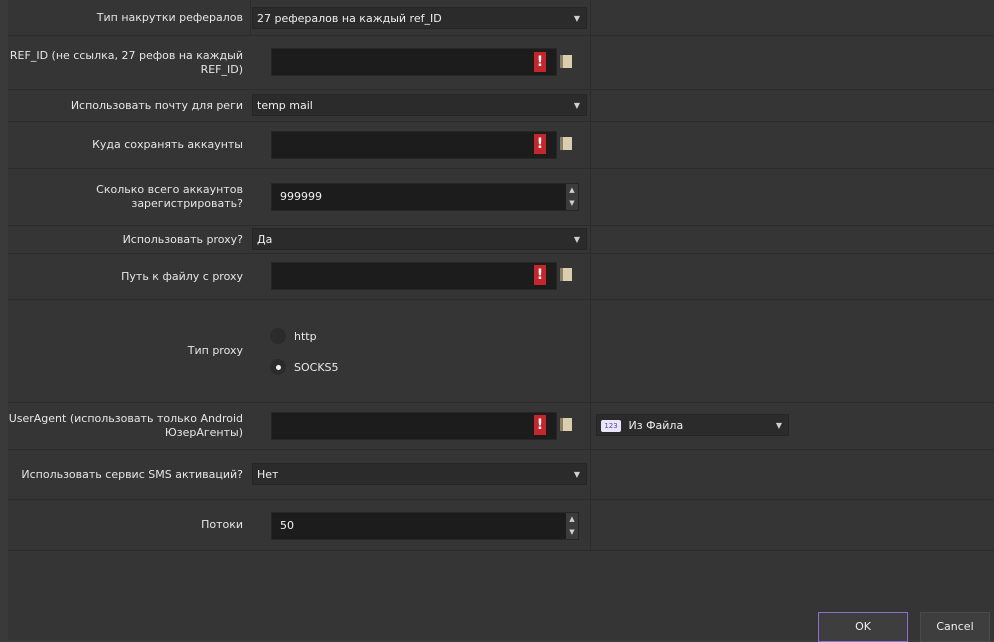  I want to click on use-proxy-value: Да, so click(265, 239).